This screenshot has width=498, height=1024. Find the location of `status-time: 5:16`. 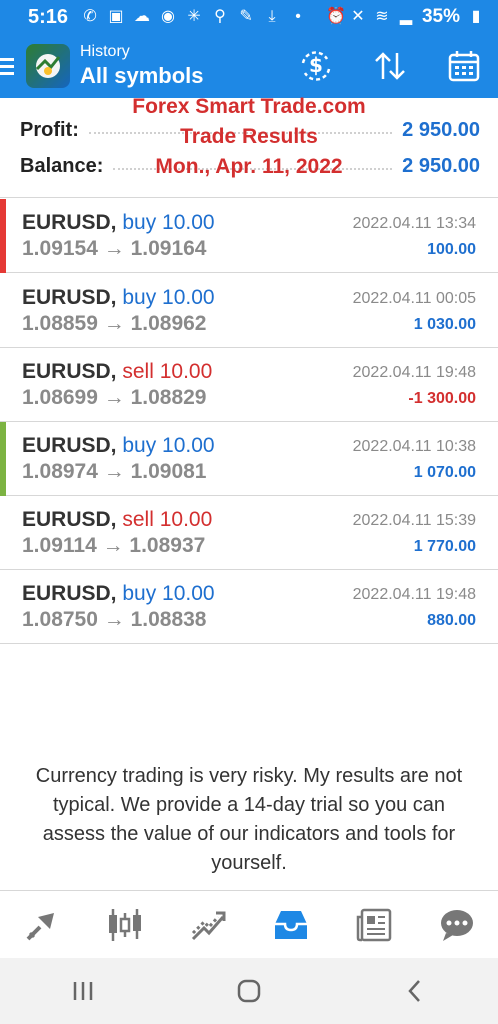

status-time: 5:16 is located at coordinates (48, 16).